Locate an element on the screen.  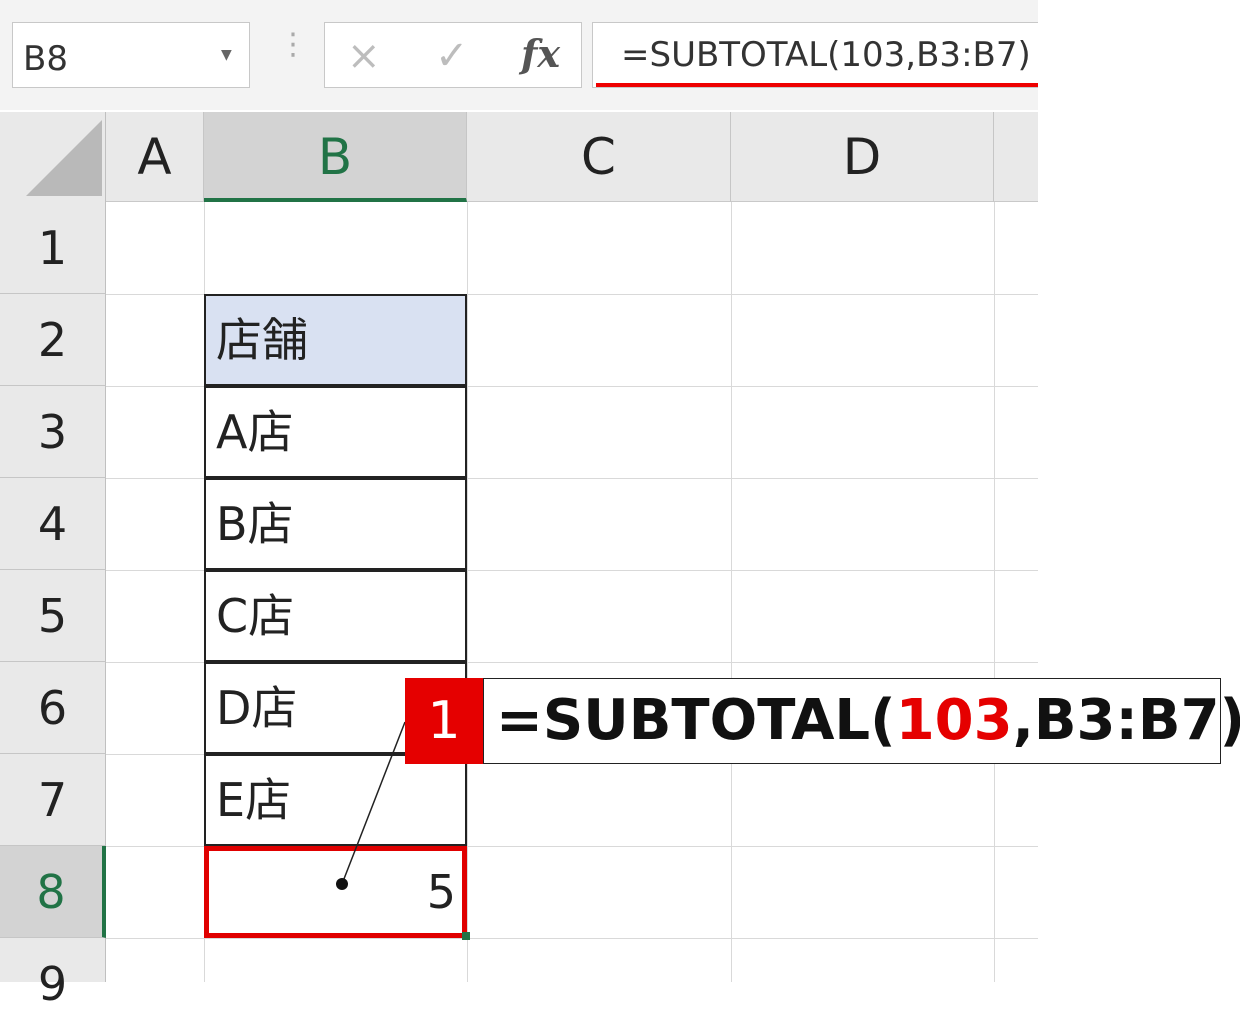
callout-prefix: =SUBTOTAL( is located at coordinates (696, 720).